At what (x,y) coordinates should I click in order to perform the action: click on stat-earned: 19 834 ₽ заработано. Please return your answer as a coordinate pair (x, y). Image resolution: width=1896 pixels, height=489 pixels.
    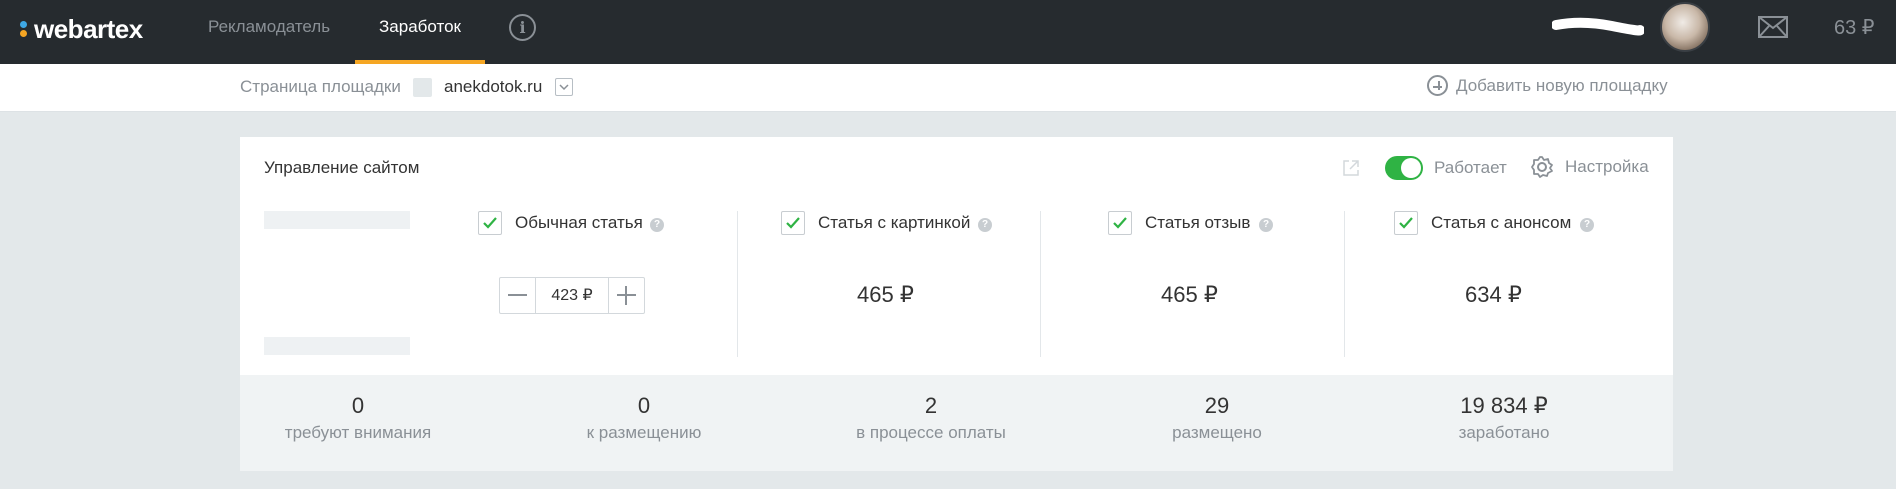
    Looking at the image, I should click on (1504, 418).